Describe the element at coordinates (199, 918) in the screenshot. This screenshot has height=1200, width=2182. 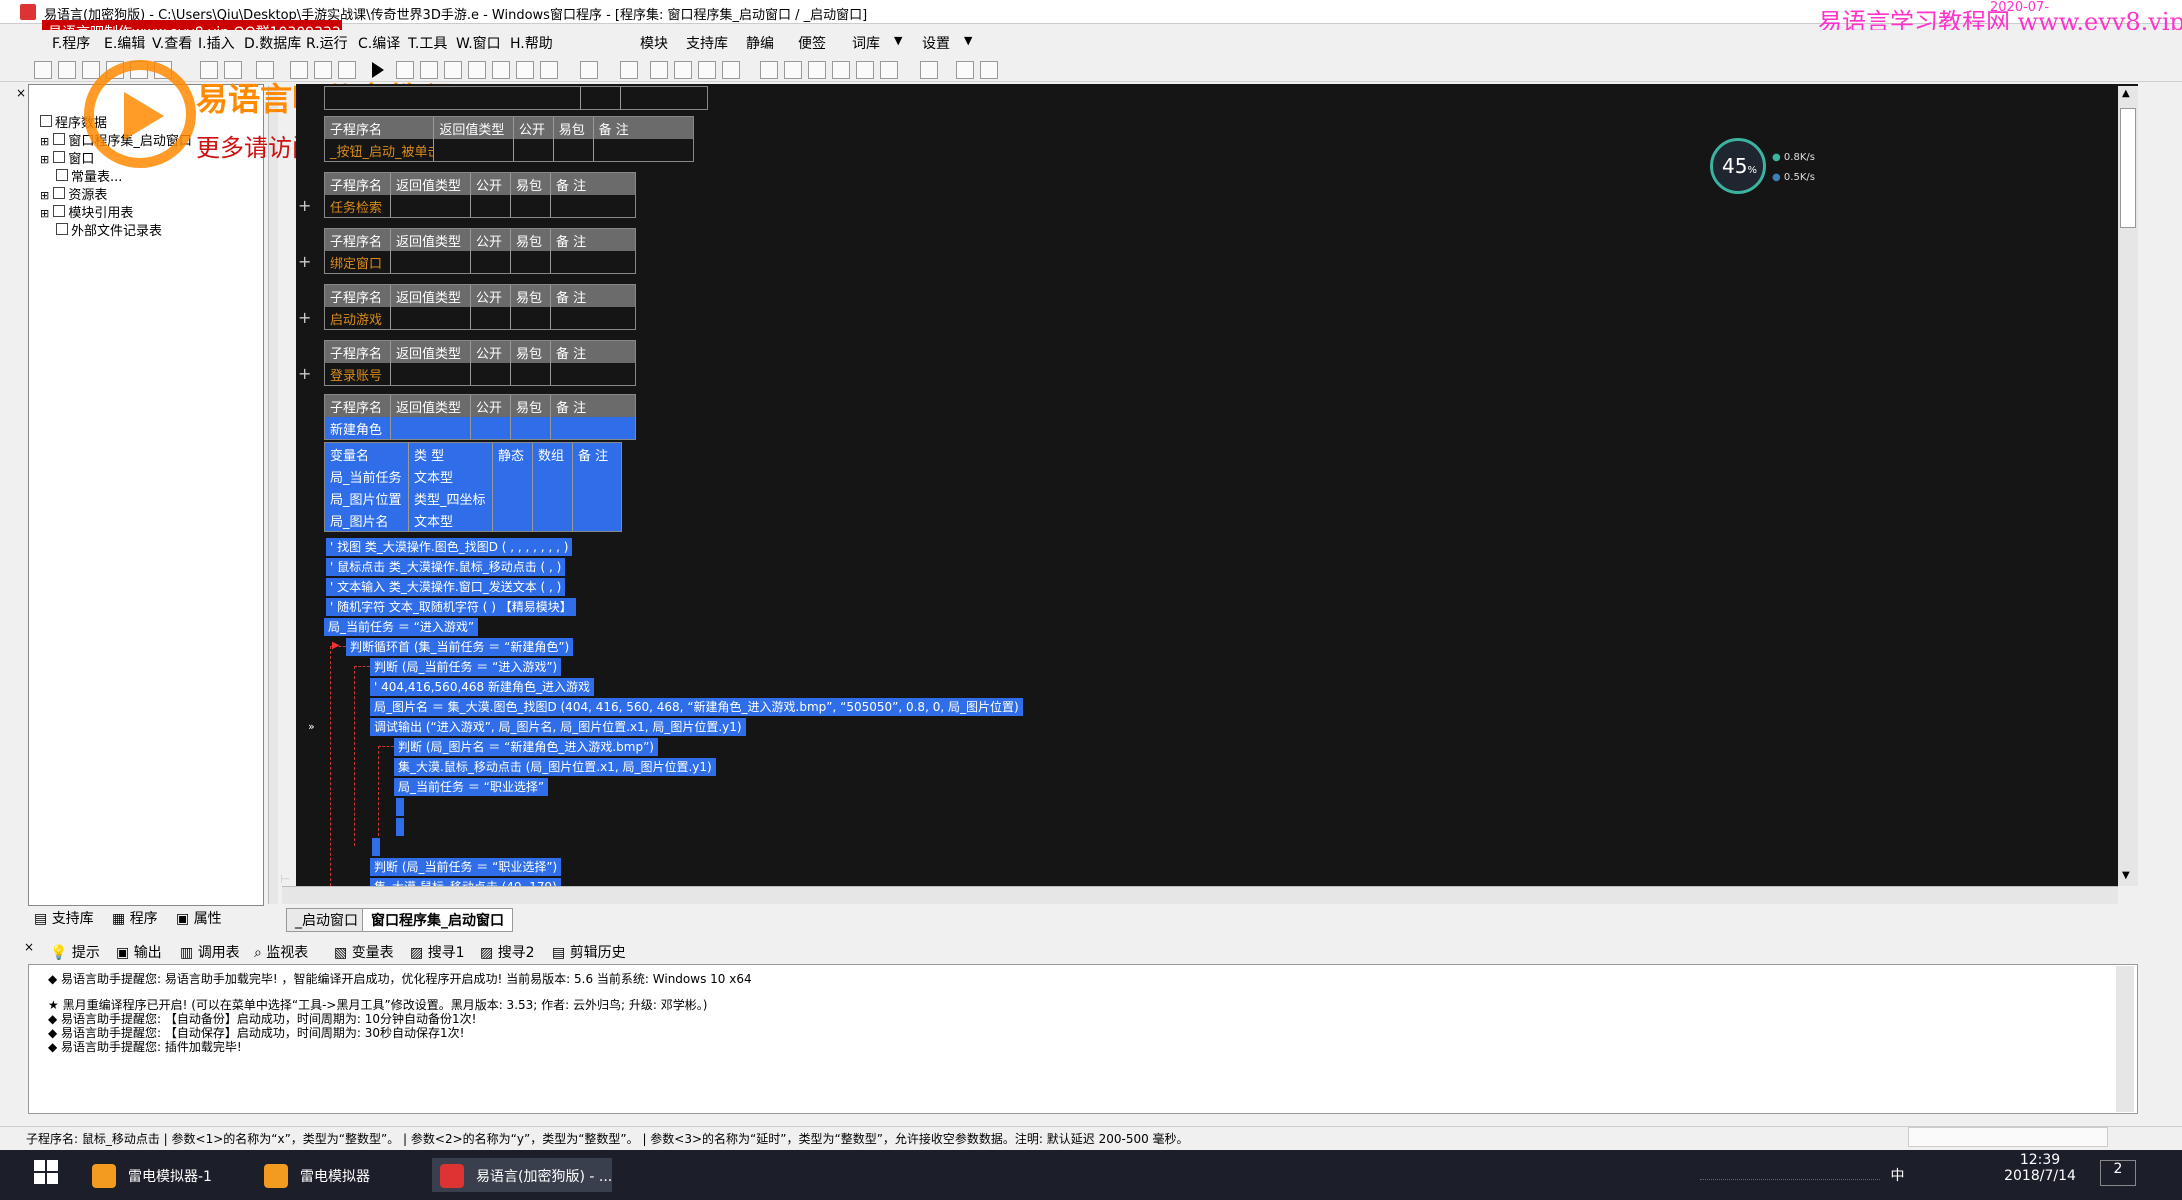
I see `tab-properties: ▣ 属性` at that location.